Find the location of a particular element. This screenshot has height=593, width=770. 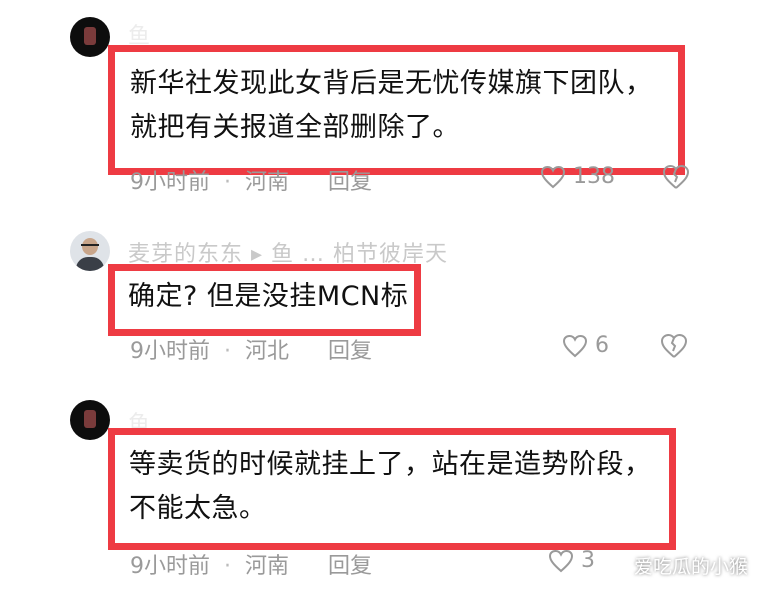

like-button: 3 is located at coordinates (571, 560).